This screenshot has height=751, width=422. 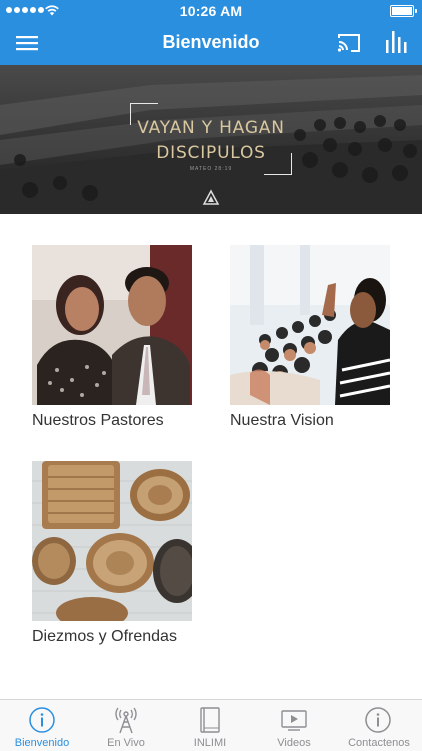 I want to click on tab-label: Contactenos, so click(x=379, y=743).